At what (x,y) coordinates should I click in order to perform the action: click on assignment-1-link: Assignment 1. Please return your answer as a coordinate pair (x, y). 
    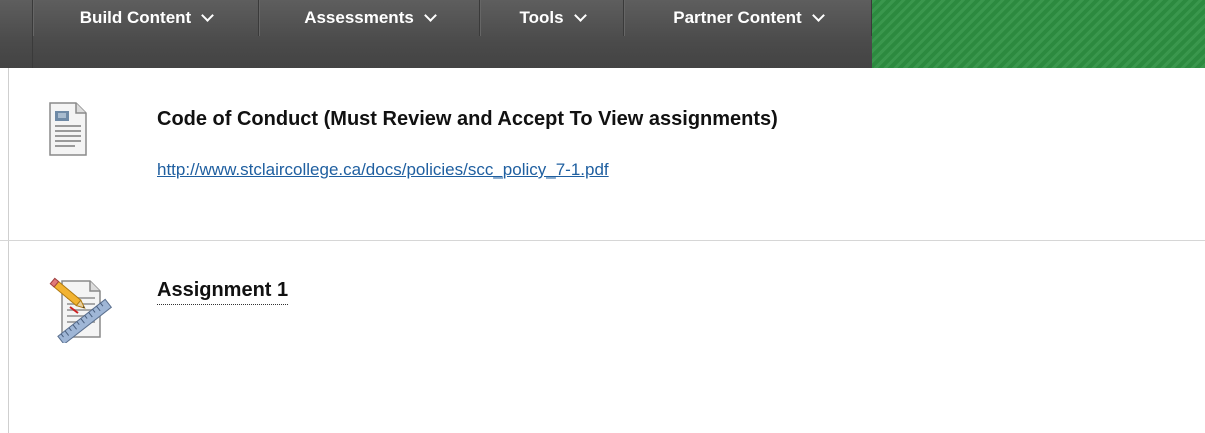
    Looking at the image, I should click on (223, 292).